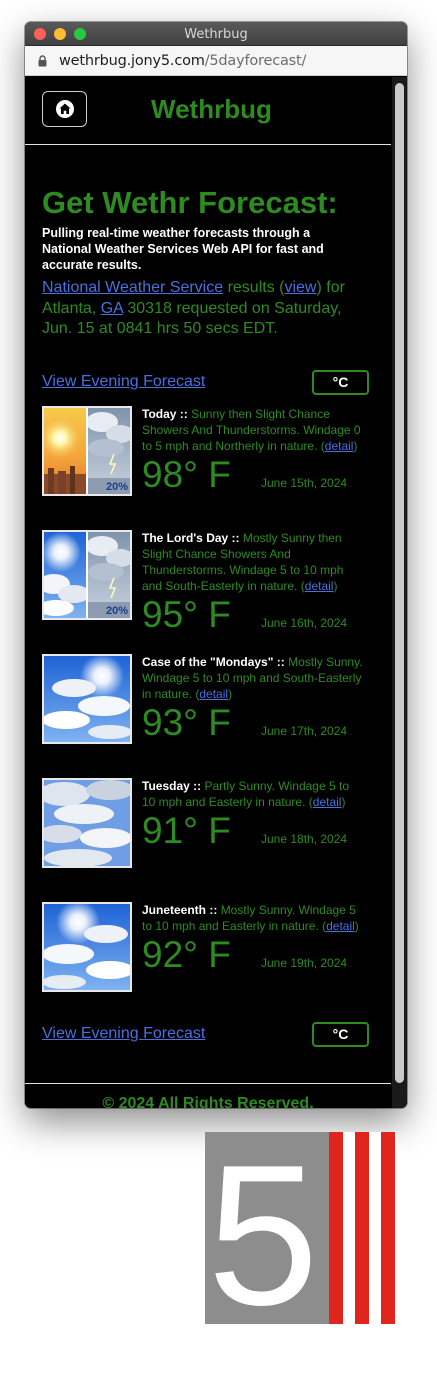 The width and height of the screenshot is (437, 1378). What do you see at coordinates (132, 61) in the screenshot?
I see `url-domain: wethrbug.jony5.com` at bounding box center [132, 61].